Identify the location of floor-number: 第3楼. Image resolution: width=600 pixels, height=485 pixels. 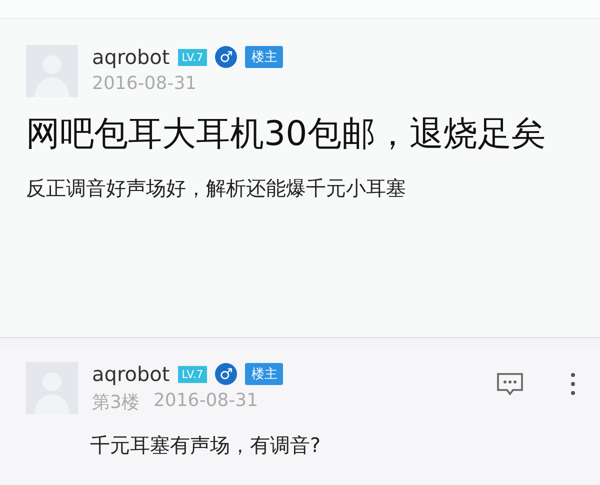
(116, 402).